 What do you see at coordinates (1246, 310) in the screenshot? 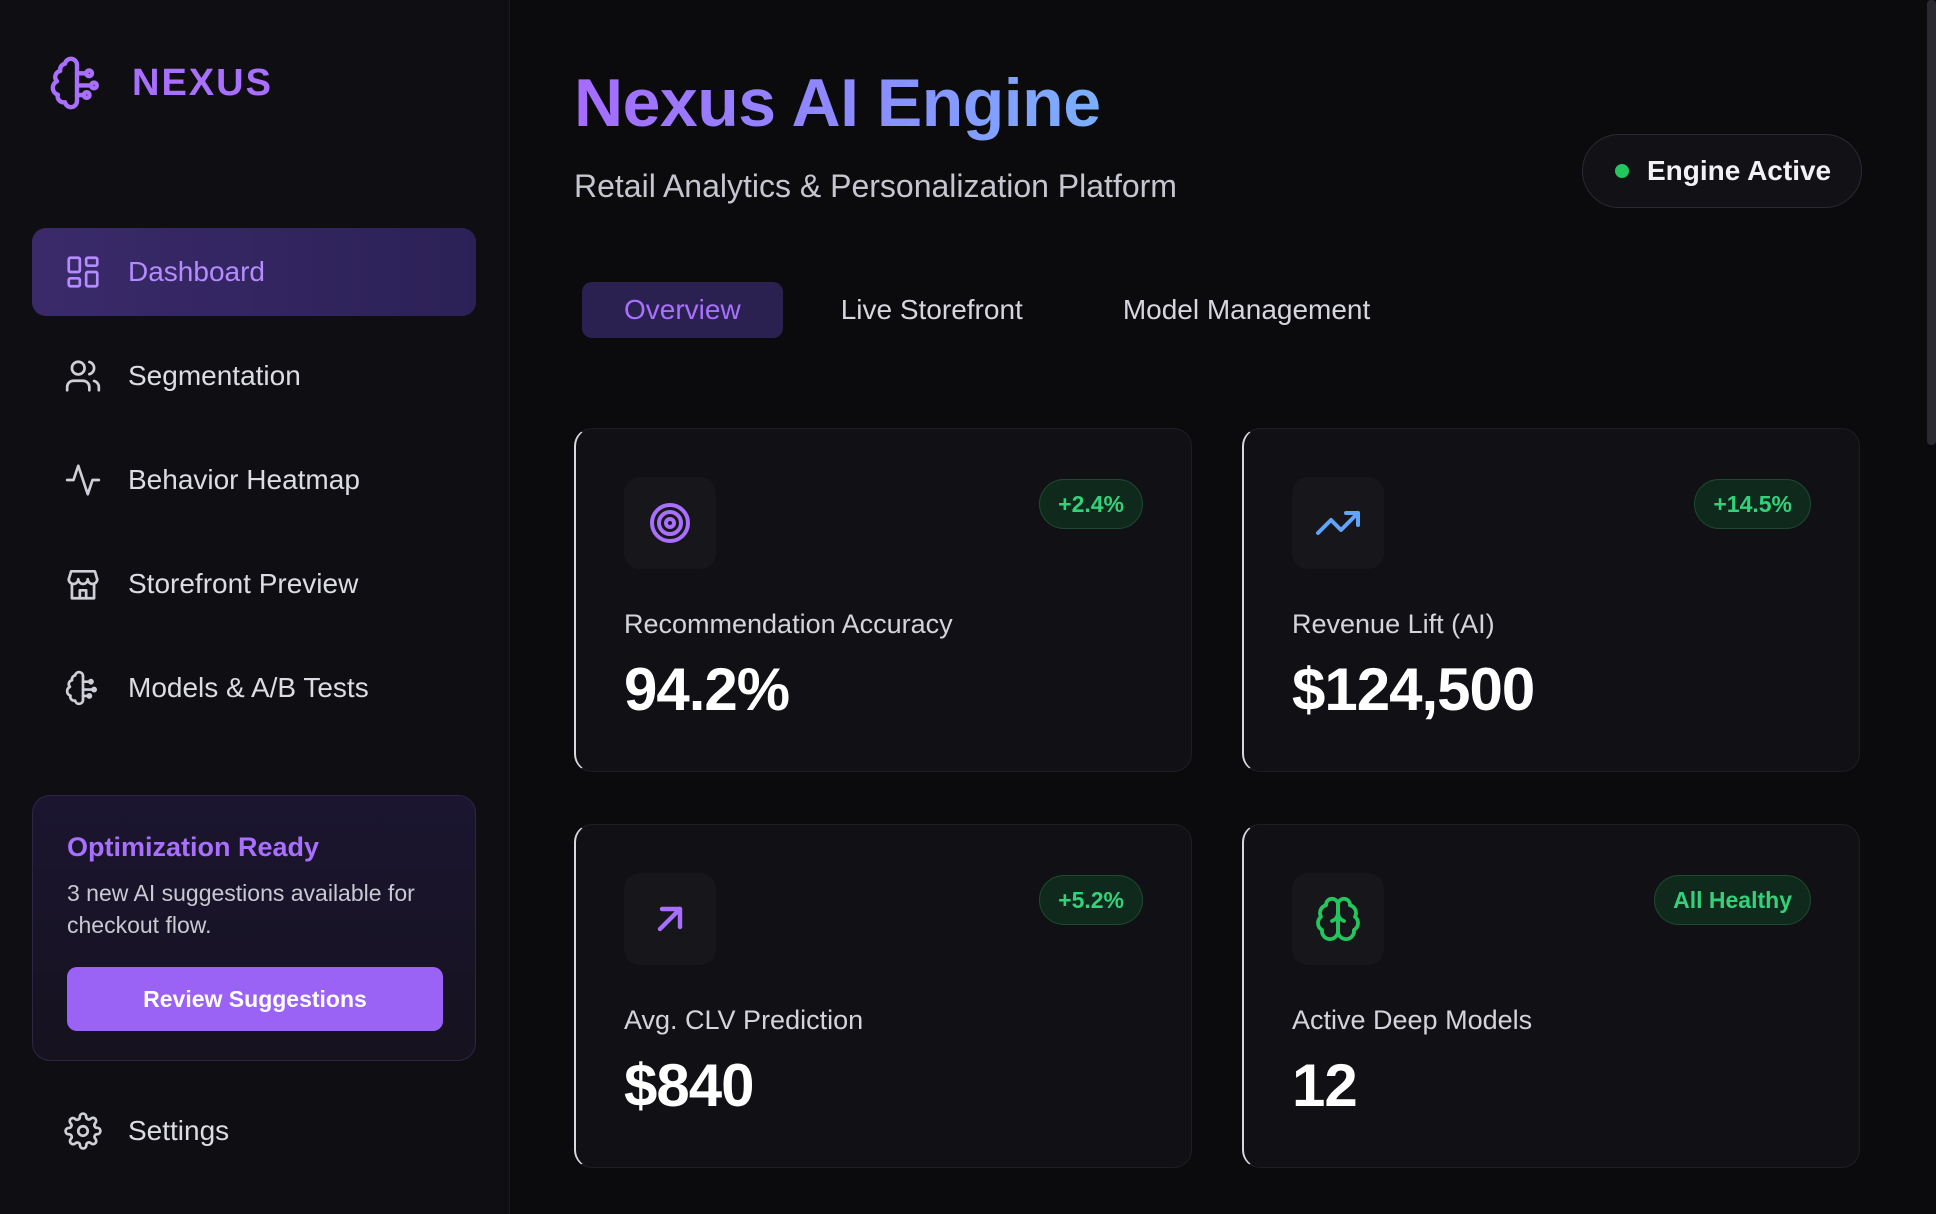
I see `tab-model-management: Model Management` at bounding box center [1246, 310].